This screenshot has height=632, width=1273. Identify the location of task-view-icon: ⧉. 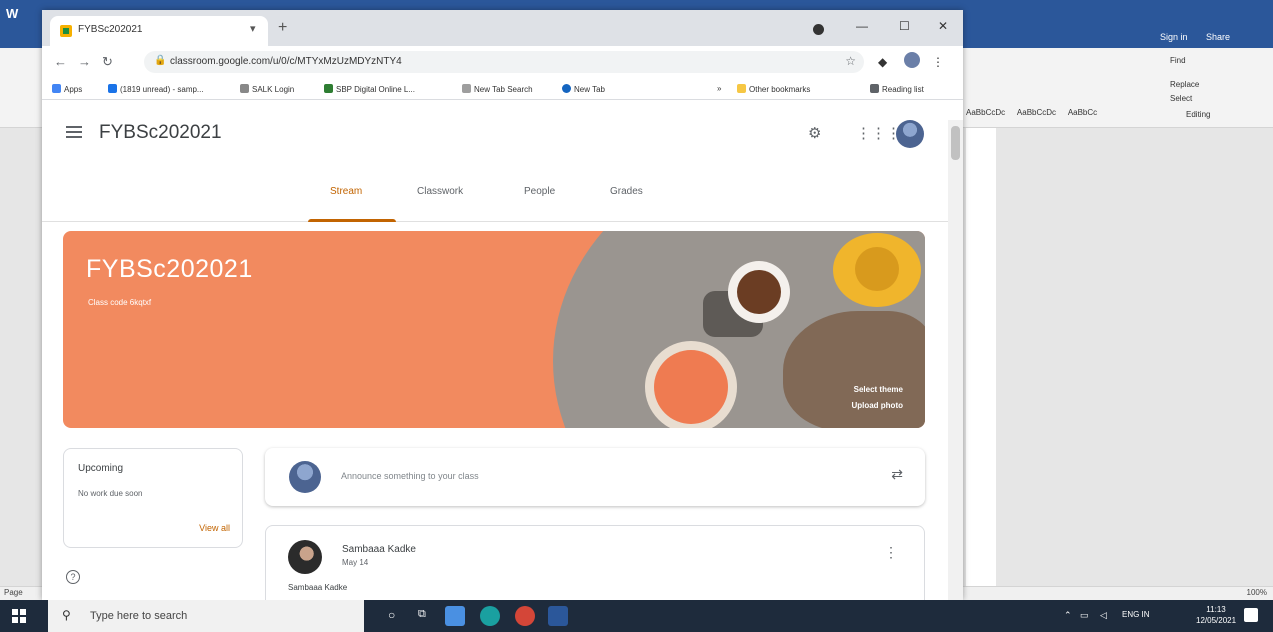
(422, 614).